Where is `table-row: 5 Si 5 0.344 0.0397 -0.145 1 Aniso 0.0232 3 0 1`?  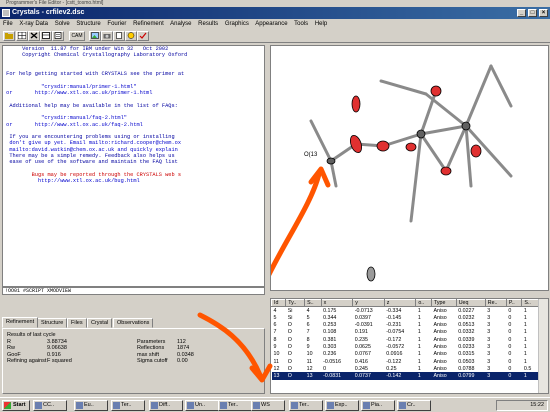 table-row: 5 Si 5 0.344 0.0397 -0.145 1 Aniso 0.0232 3 0 1 is located at coordinates (405, 317).